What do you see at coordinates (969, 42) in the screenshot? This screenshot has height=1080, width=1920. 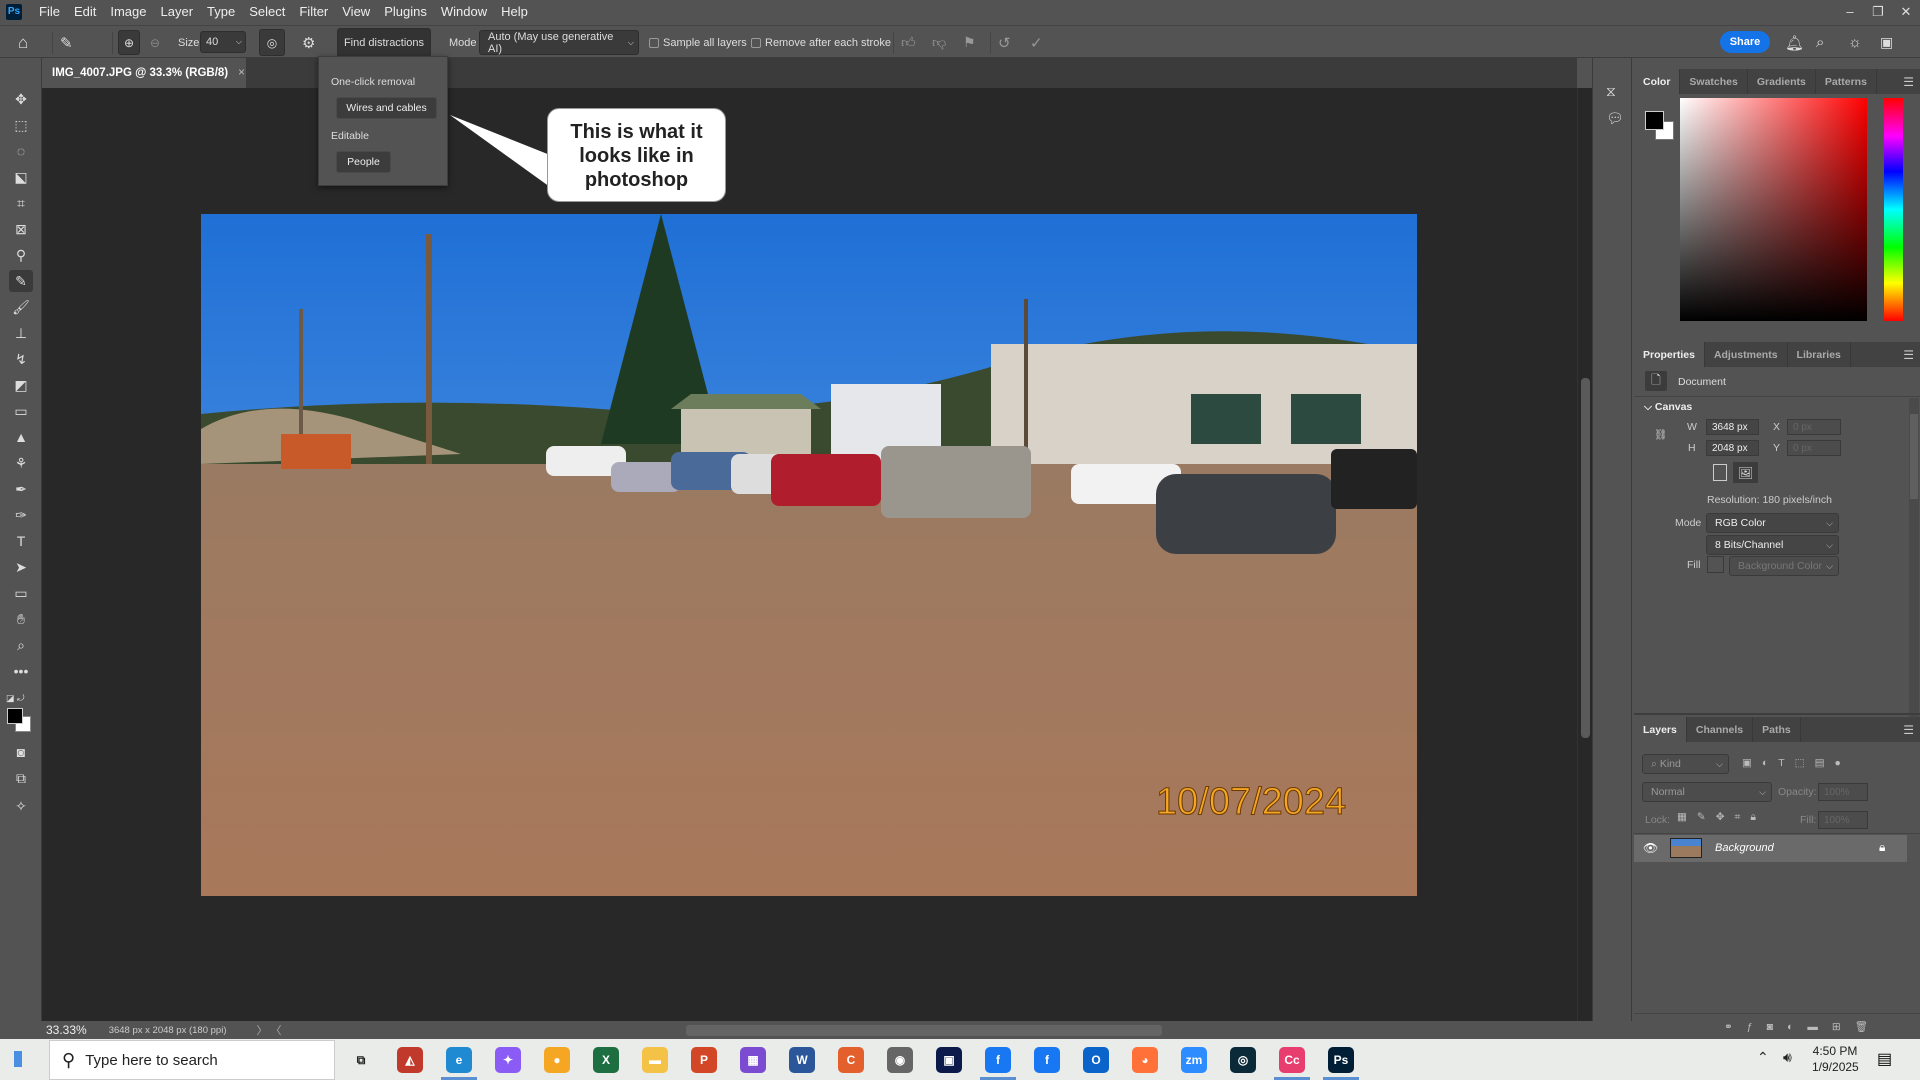 I see `flag-icon: ⚑` at bounding box center [969, 42].